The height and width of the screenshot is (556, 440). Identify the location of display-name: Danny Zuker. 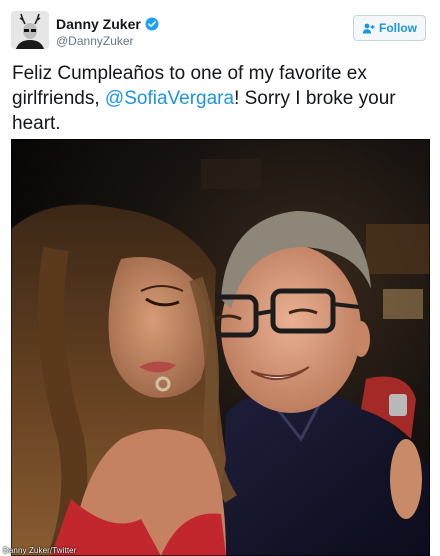
(98, 24).